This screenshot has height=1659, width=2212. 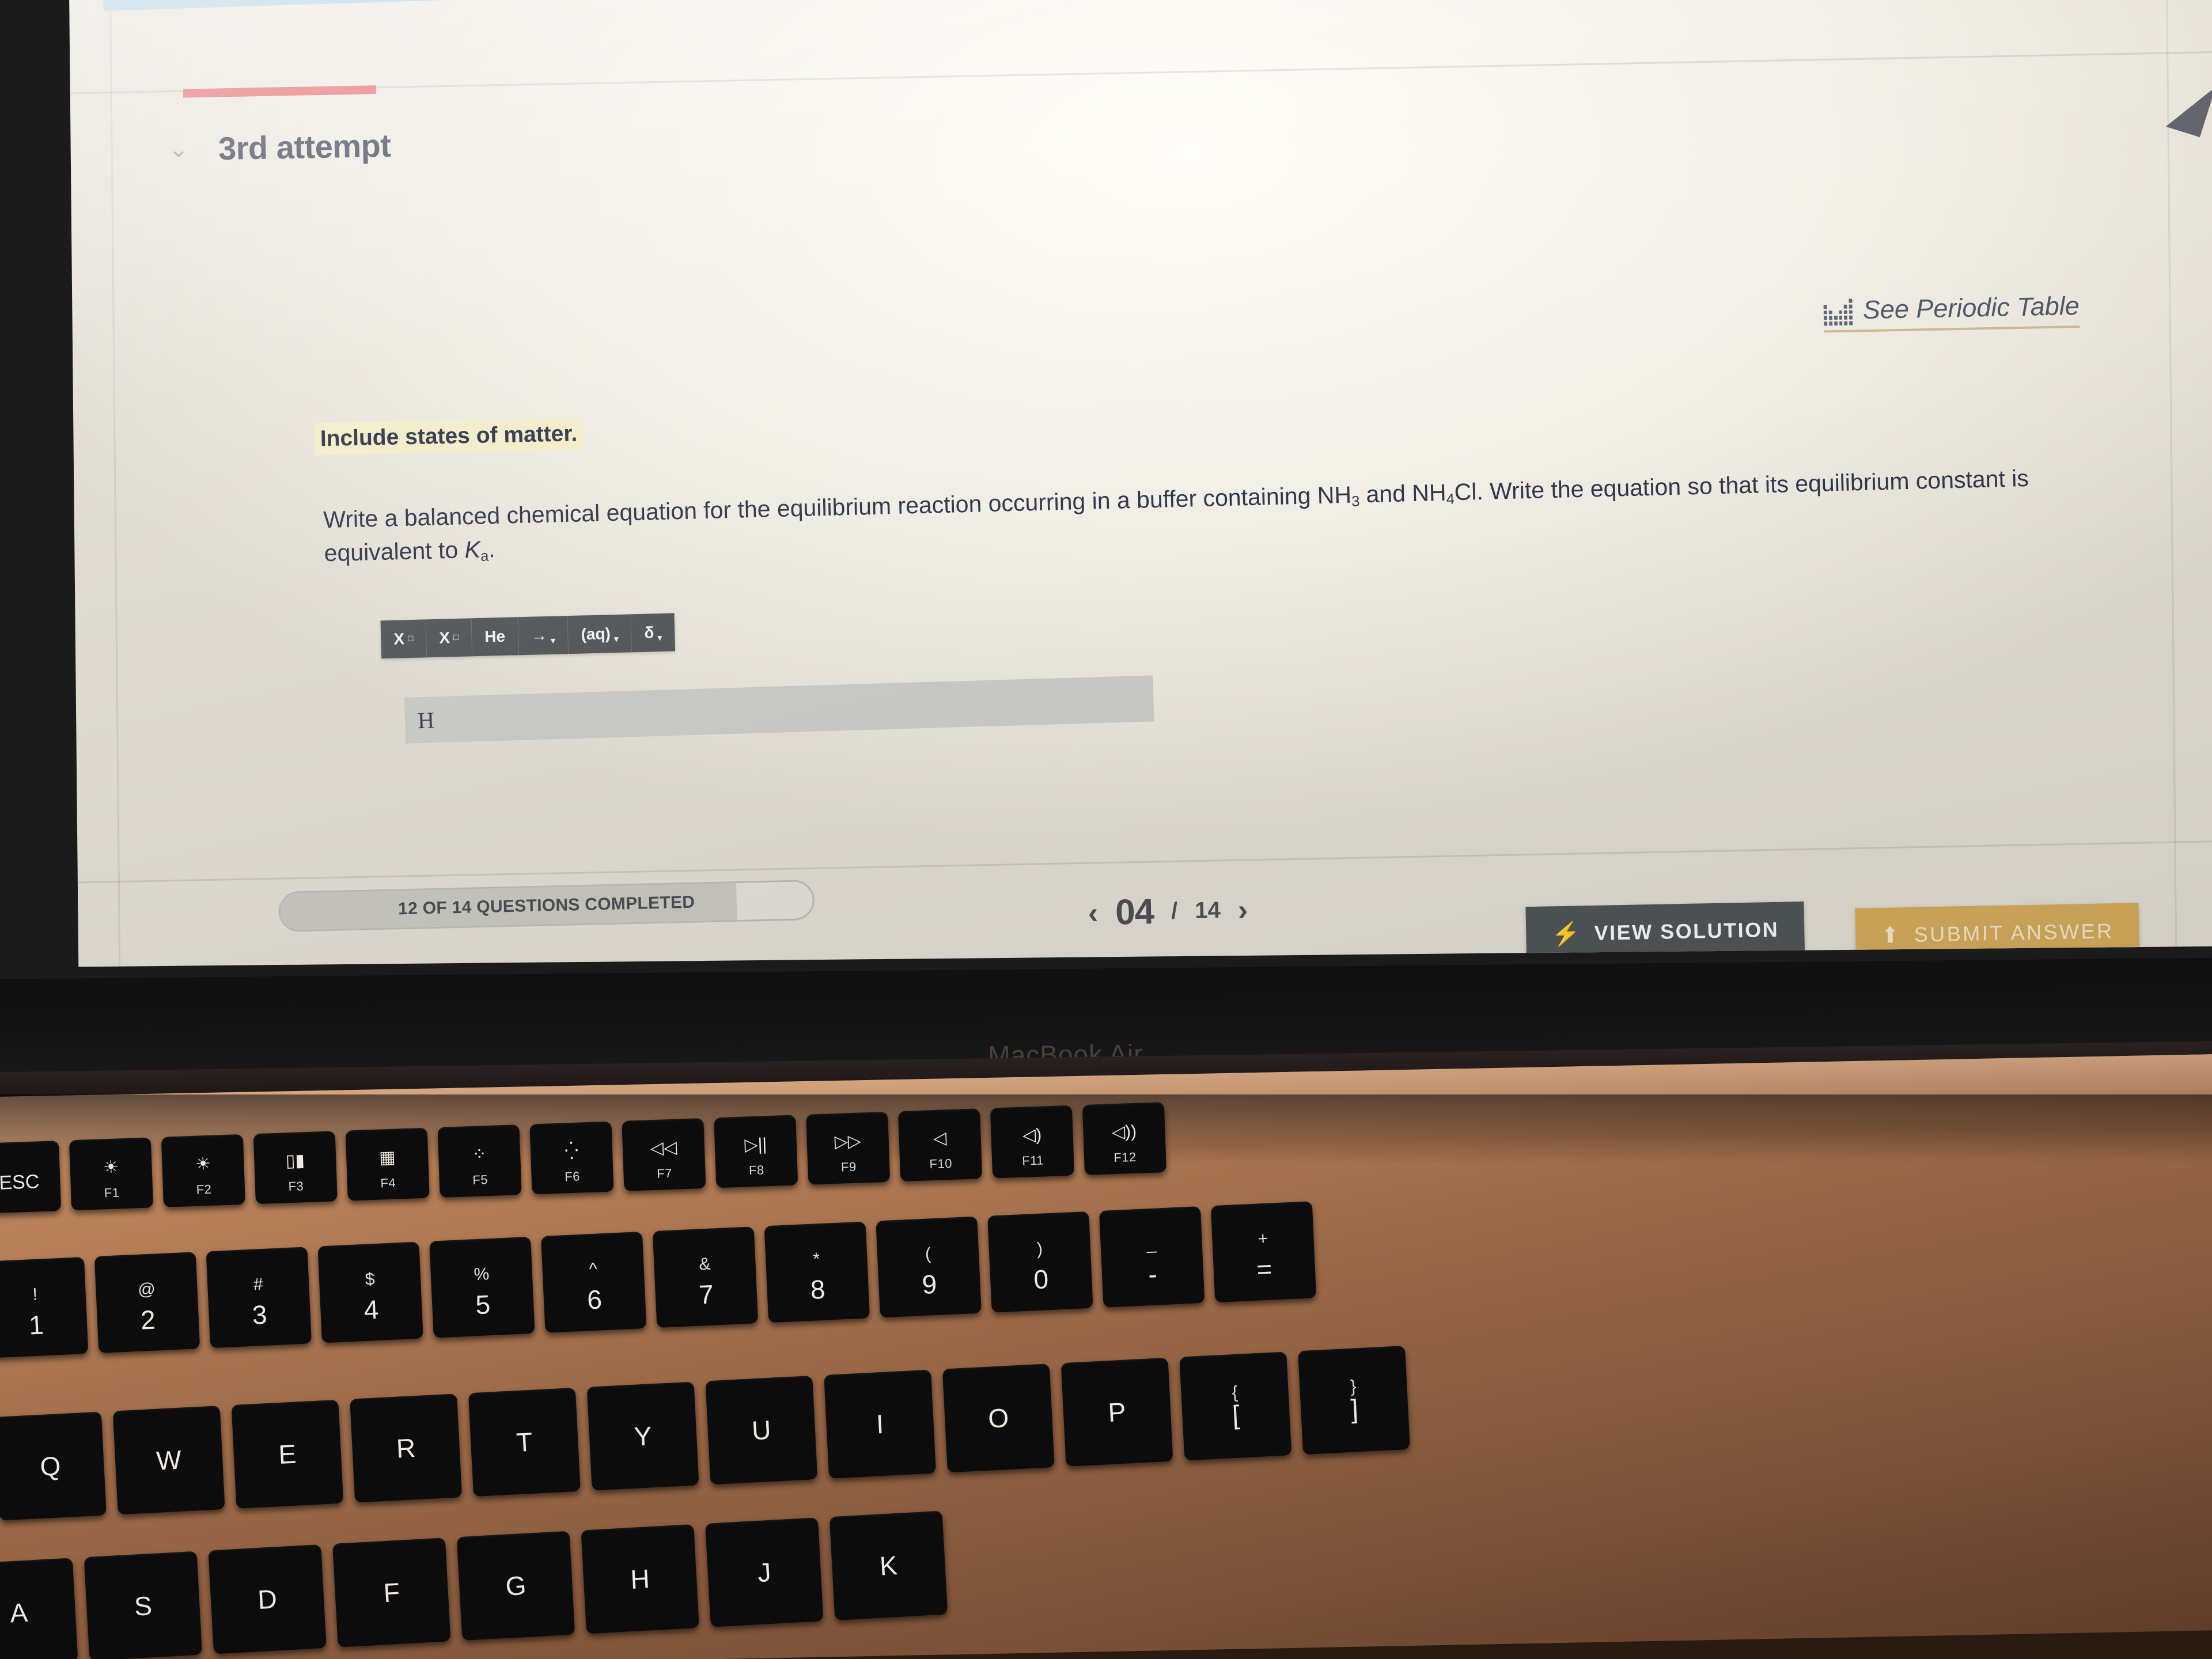 I want to click on key-i: I, so click(x=880, y=1424).